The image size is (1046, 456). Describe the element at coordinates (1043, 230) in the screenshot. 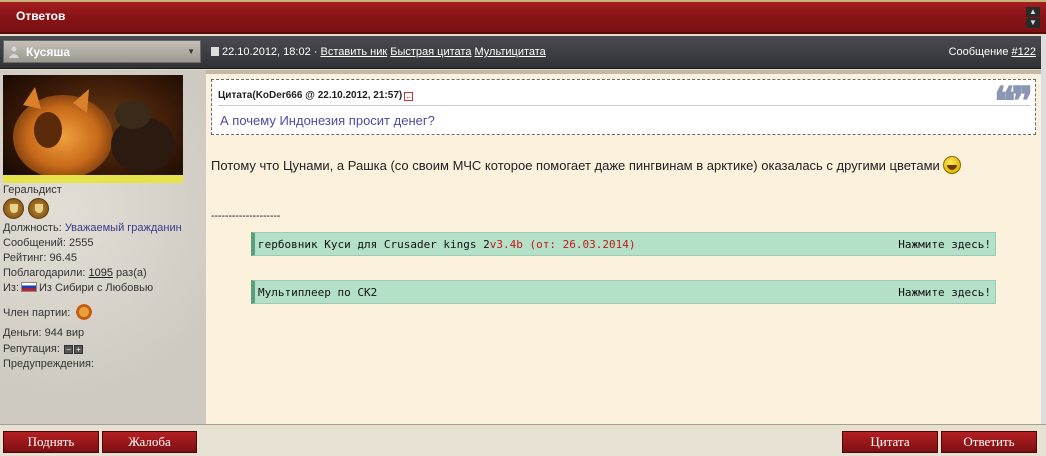

I see `scrollbar` at that location.